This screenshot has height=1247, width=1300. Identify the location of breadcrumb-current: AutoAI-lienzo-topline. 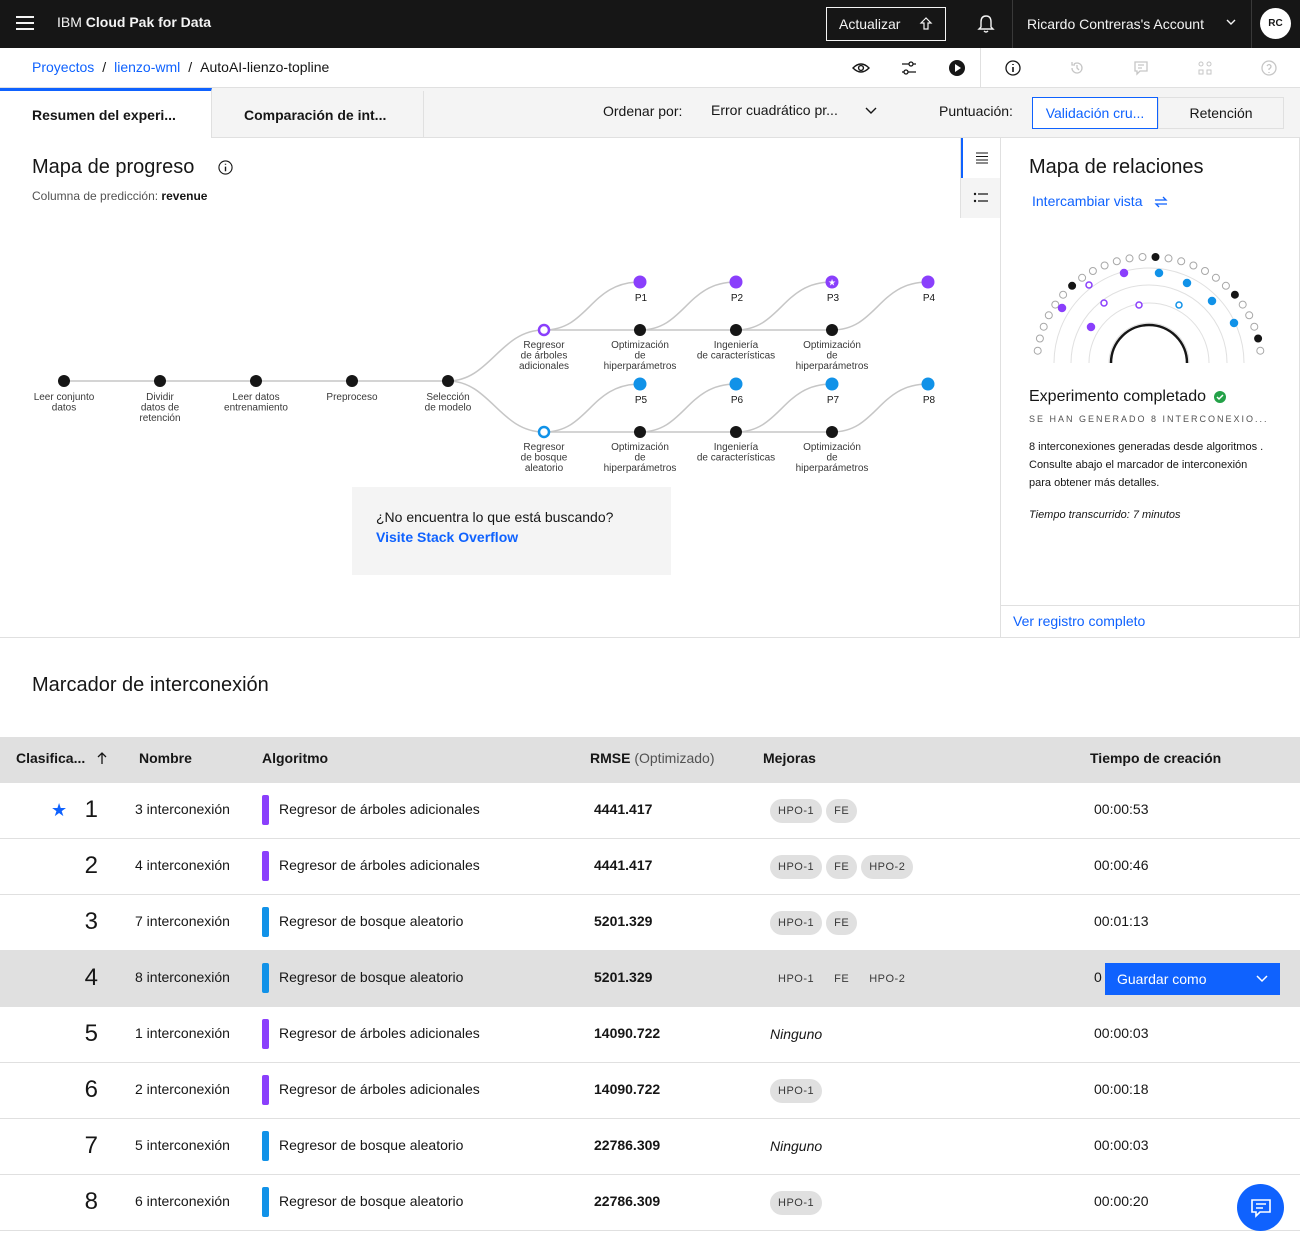
(265, 67).